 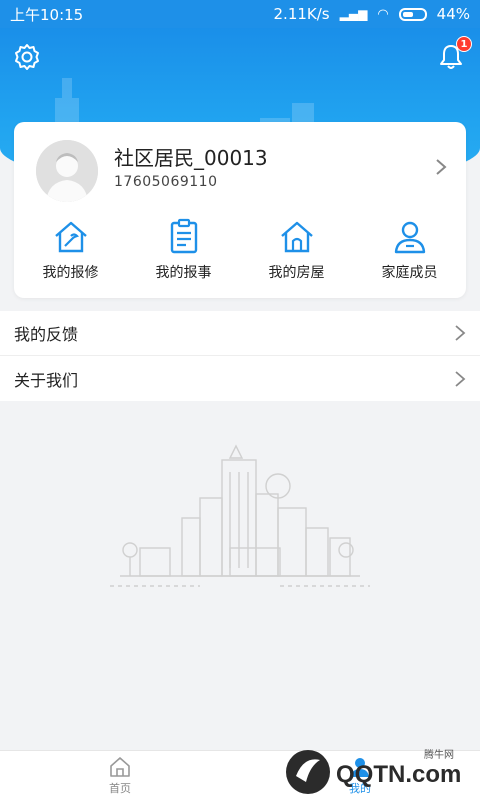 What do you see at coordinates (120, 788) in the screenshot?
I see `tab-home-label: 首页` at bounding box center [120, 788].